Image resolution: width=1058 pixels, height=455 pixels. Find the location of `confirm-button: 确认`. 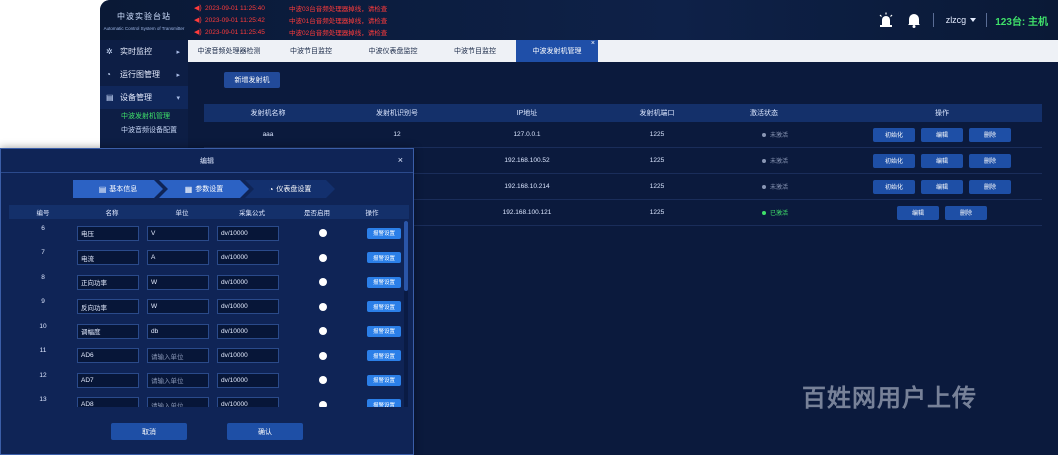

confirm-button: 确认 is located at coordinates (265, 431).